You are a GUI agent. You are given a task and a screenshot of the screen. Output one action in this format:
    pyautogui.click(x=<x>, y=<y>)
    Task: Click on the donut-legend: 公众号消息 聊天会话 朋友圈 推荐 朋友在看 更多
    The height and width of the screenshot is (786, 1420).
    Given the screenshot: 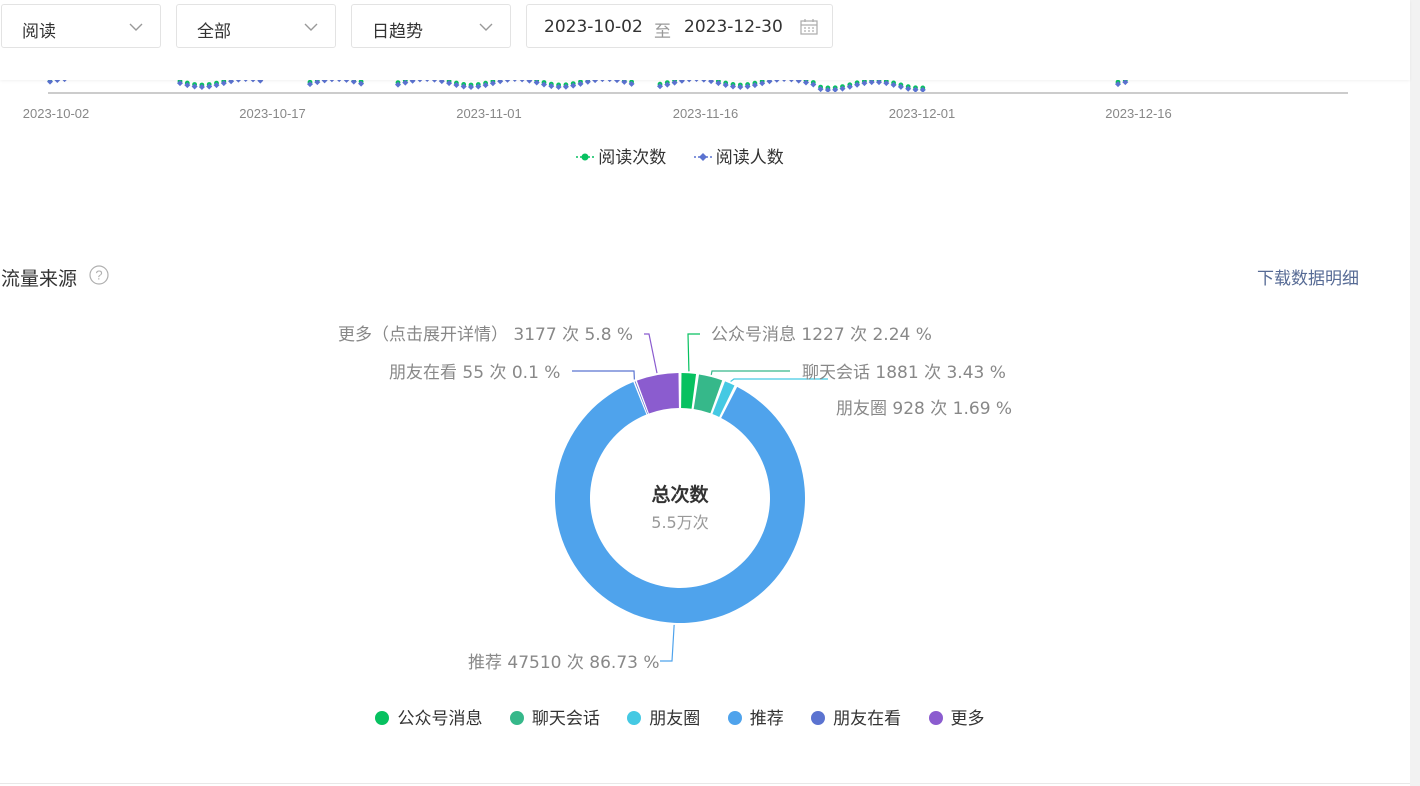 What is the action you would take?
    pyautogui.click(x=680, y=716)
    